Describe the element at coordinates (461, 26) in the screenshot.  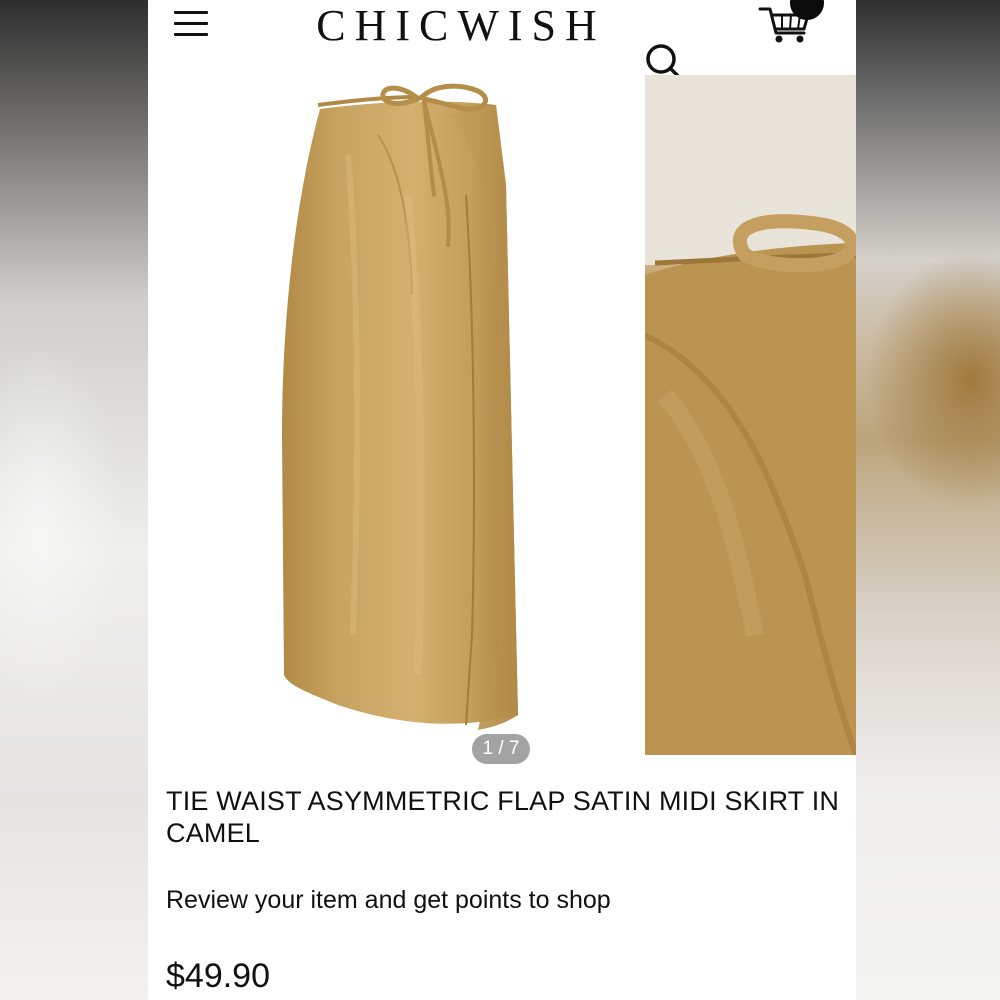
I see `brand-logo: CHICWISH` at that location.